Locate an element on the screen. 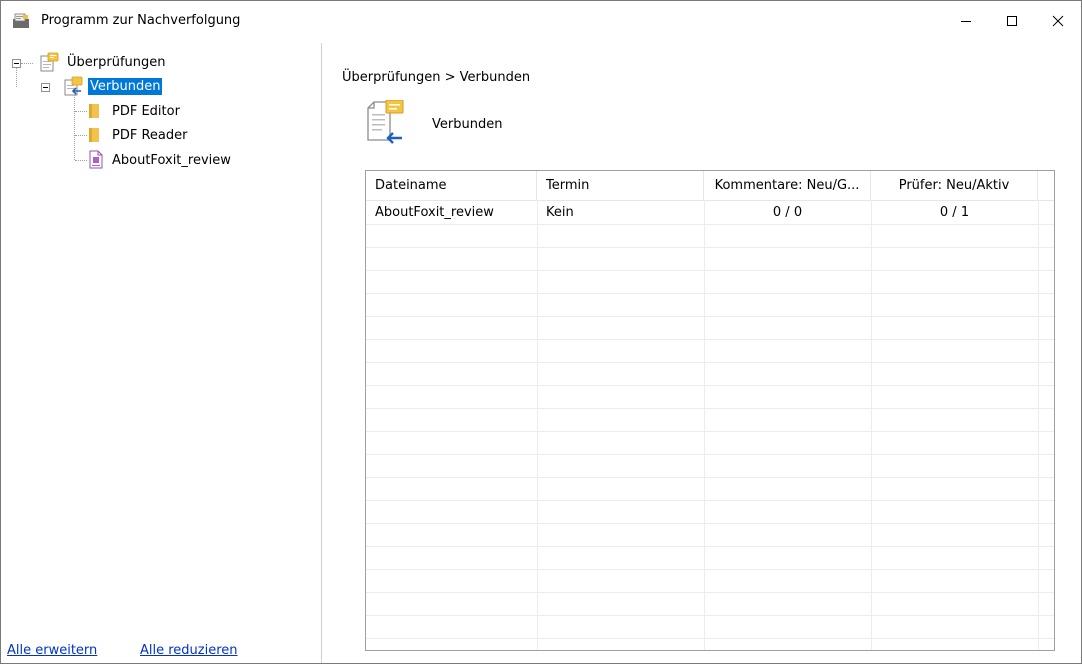 The image size is (1082, 664). tree-item-pdf-editor: PDF Editor is located at coordinates (146, 111).